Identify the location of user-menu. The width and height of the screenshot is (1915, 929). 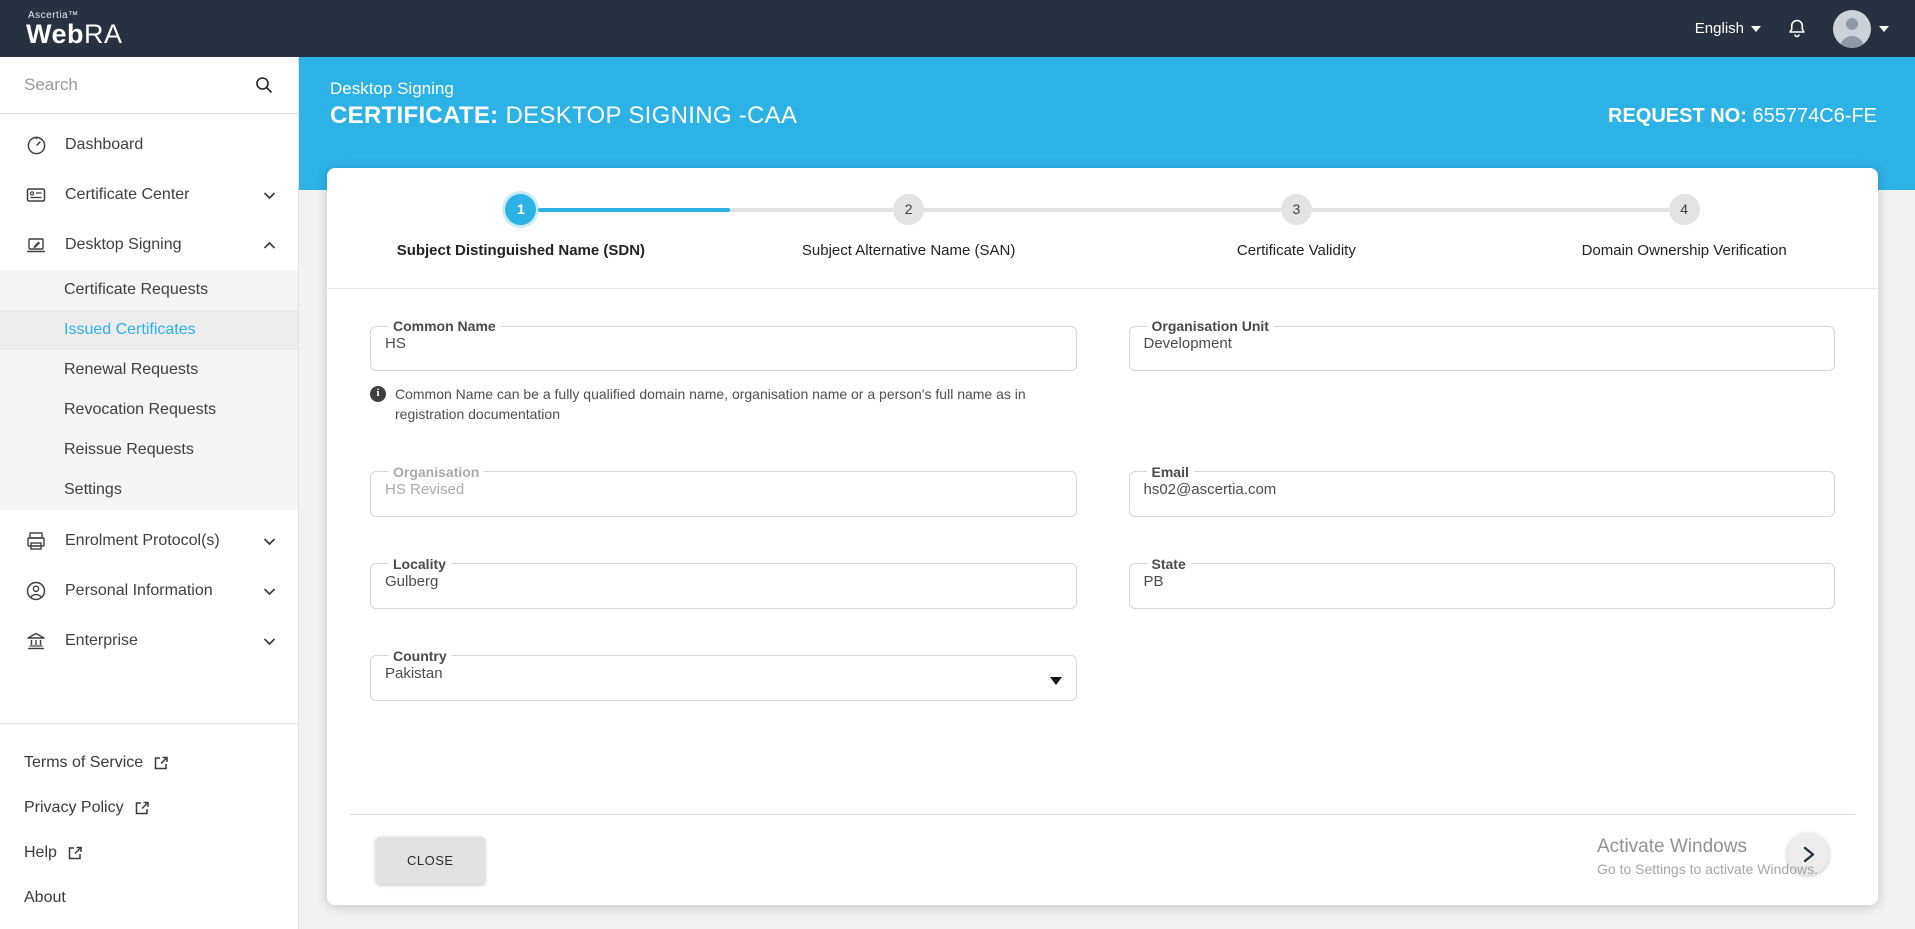
(1861, 28).